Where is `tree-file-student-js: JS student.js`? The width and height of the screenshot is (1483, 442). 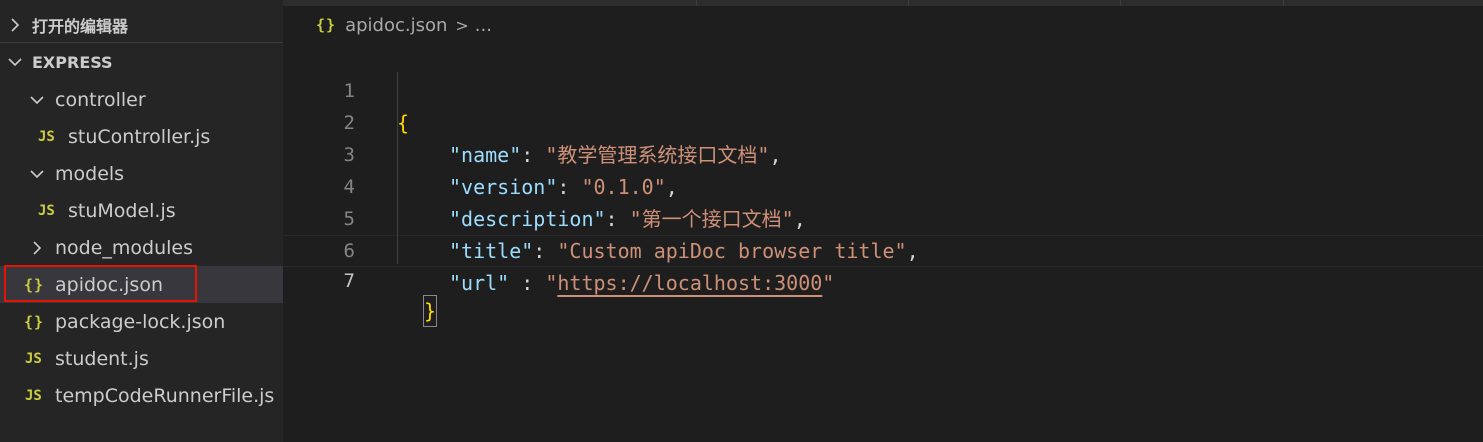 tree-file-student-js: JS student.js is located at coordinates (141, 358).